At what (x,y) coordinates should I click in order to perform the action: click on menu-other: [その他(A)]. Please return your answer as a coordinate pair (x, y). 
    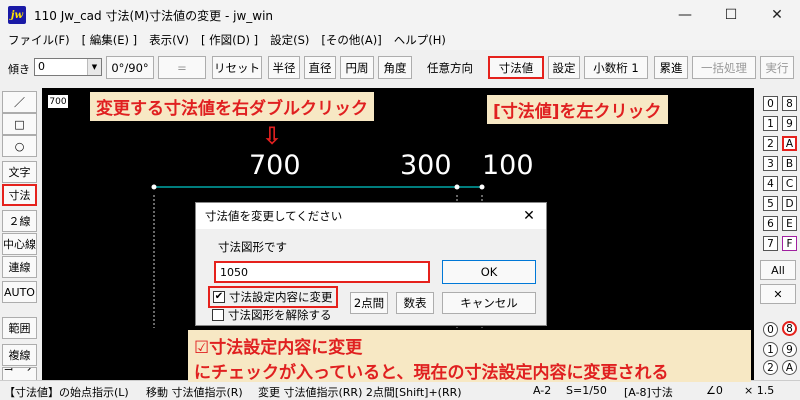
    Looking at the image, I should click on (353, 40).